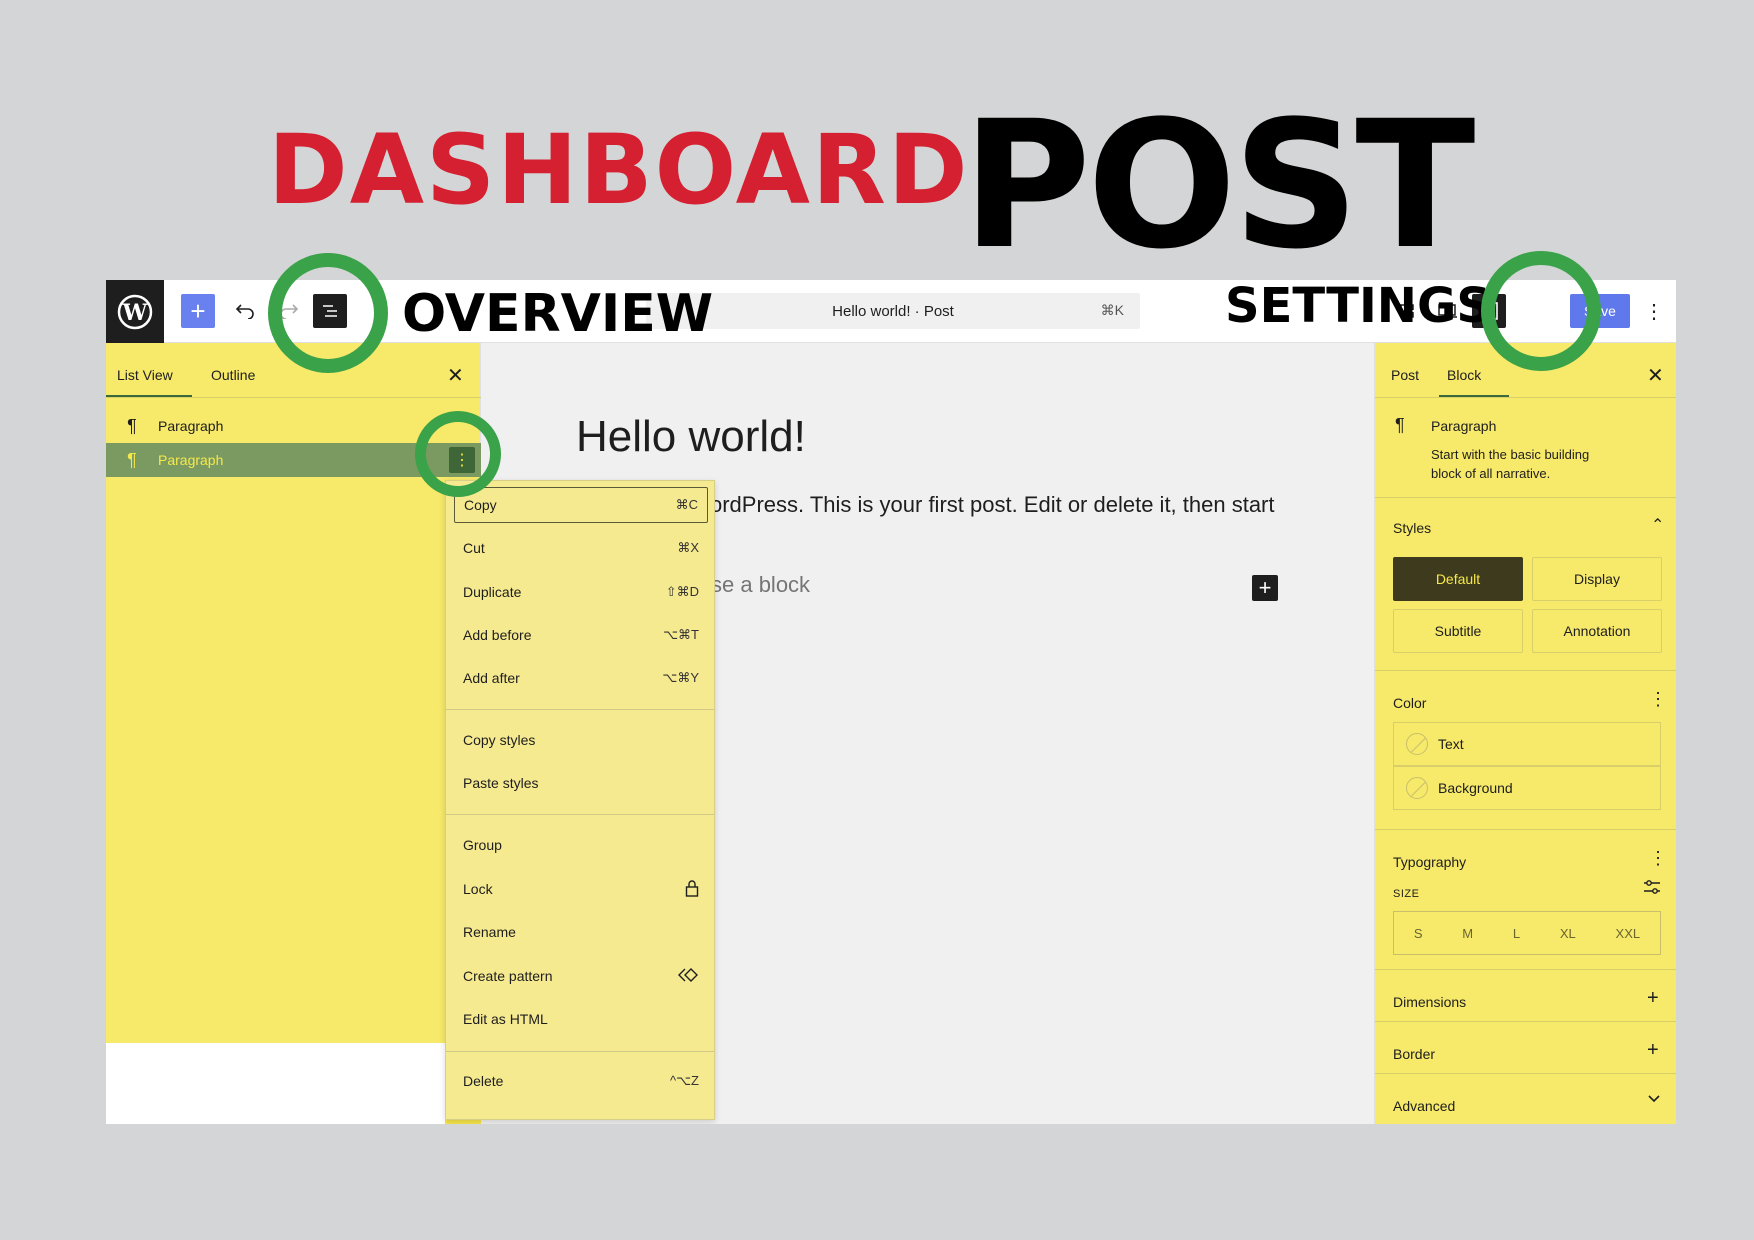 Image resolution: width=1754 pixels, height=1240 pixels. What do you see at coordinates (581, 976) in the screenshot?
I see `menu-item-create-pattern: Create pattern` at bounding box center [581, 976].